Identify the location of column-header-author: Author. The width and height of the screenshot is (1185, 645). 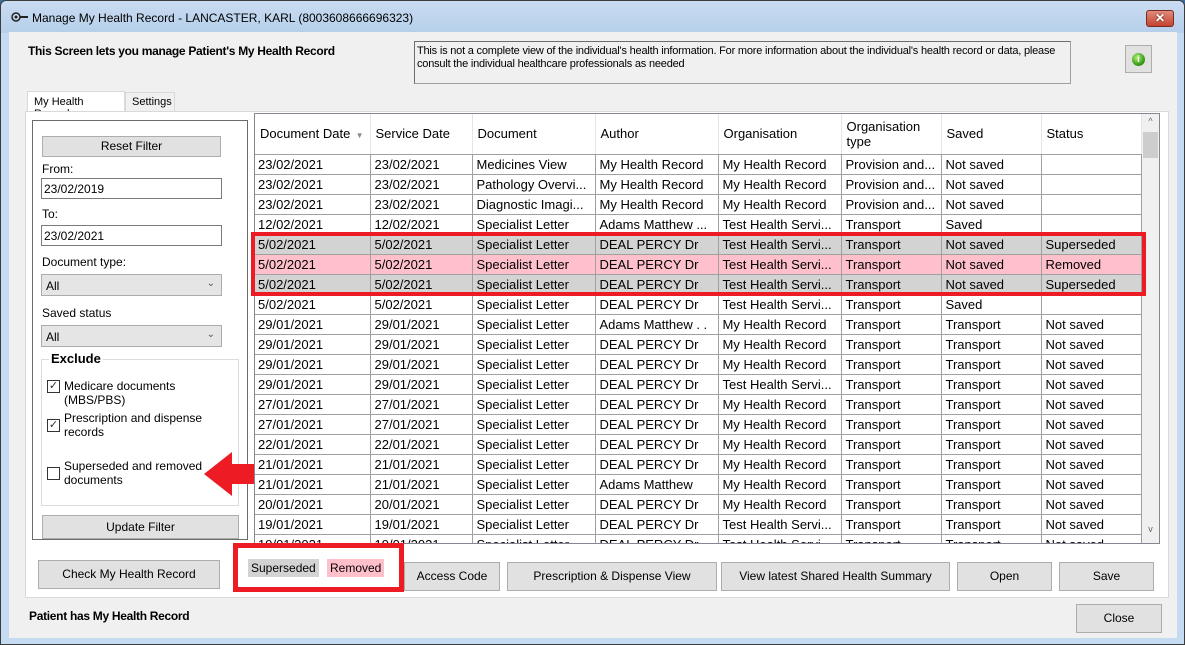
(657, 134).